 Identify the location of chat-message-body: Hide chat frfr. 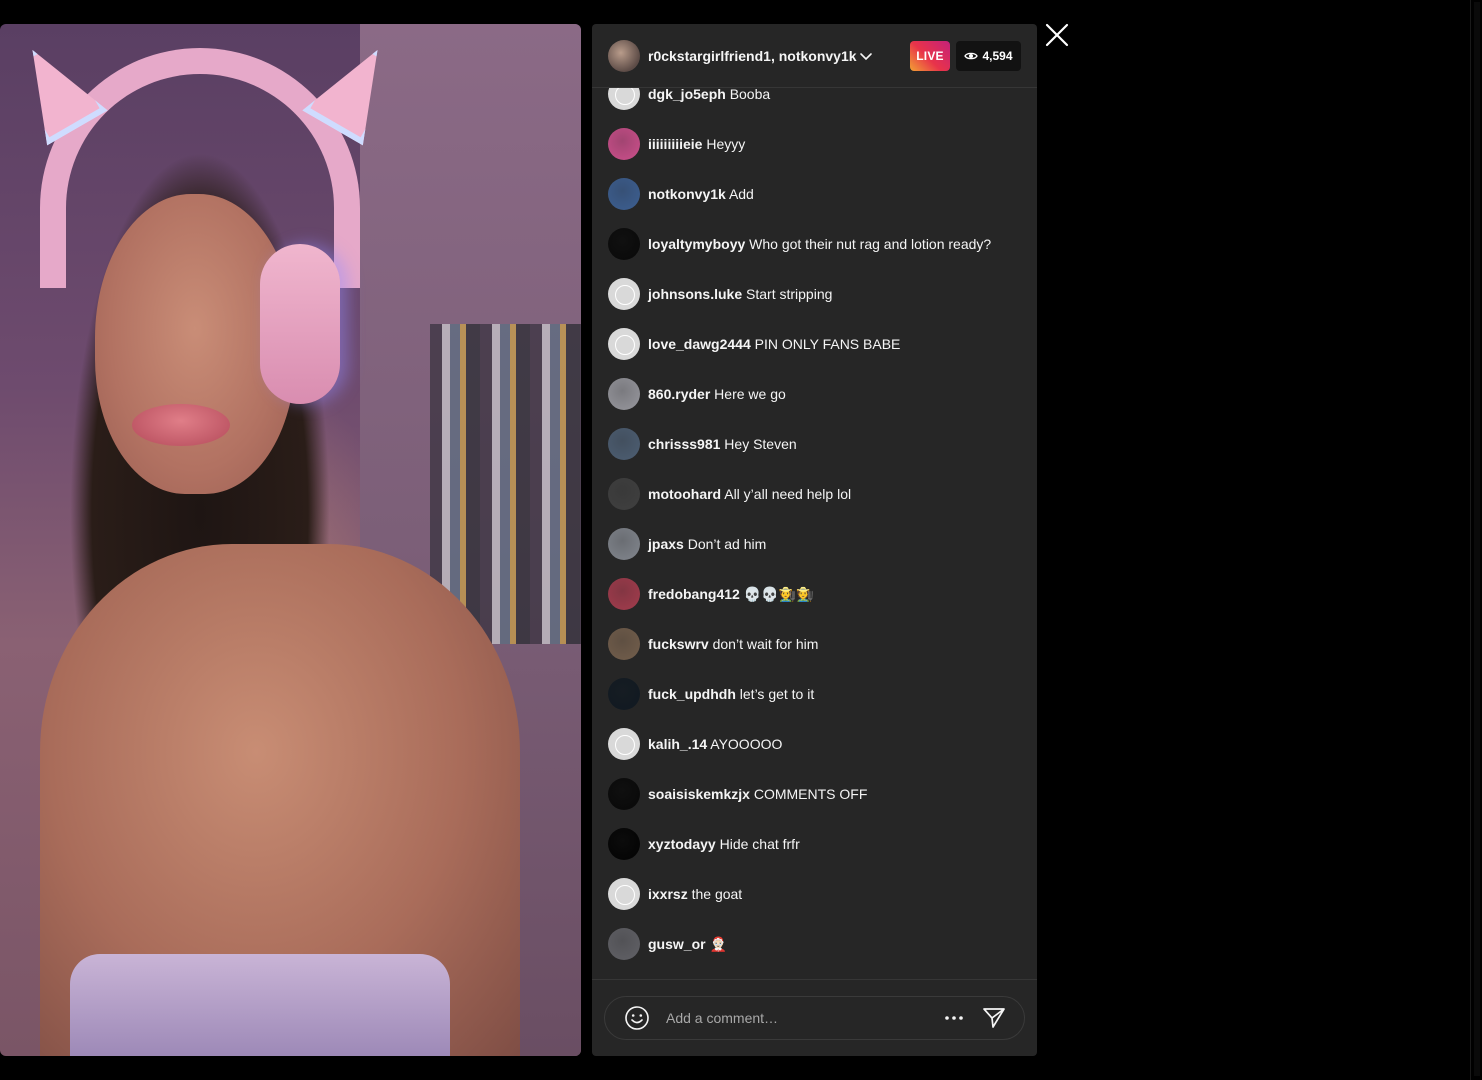
(759, 844).